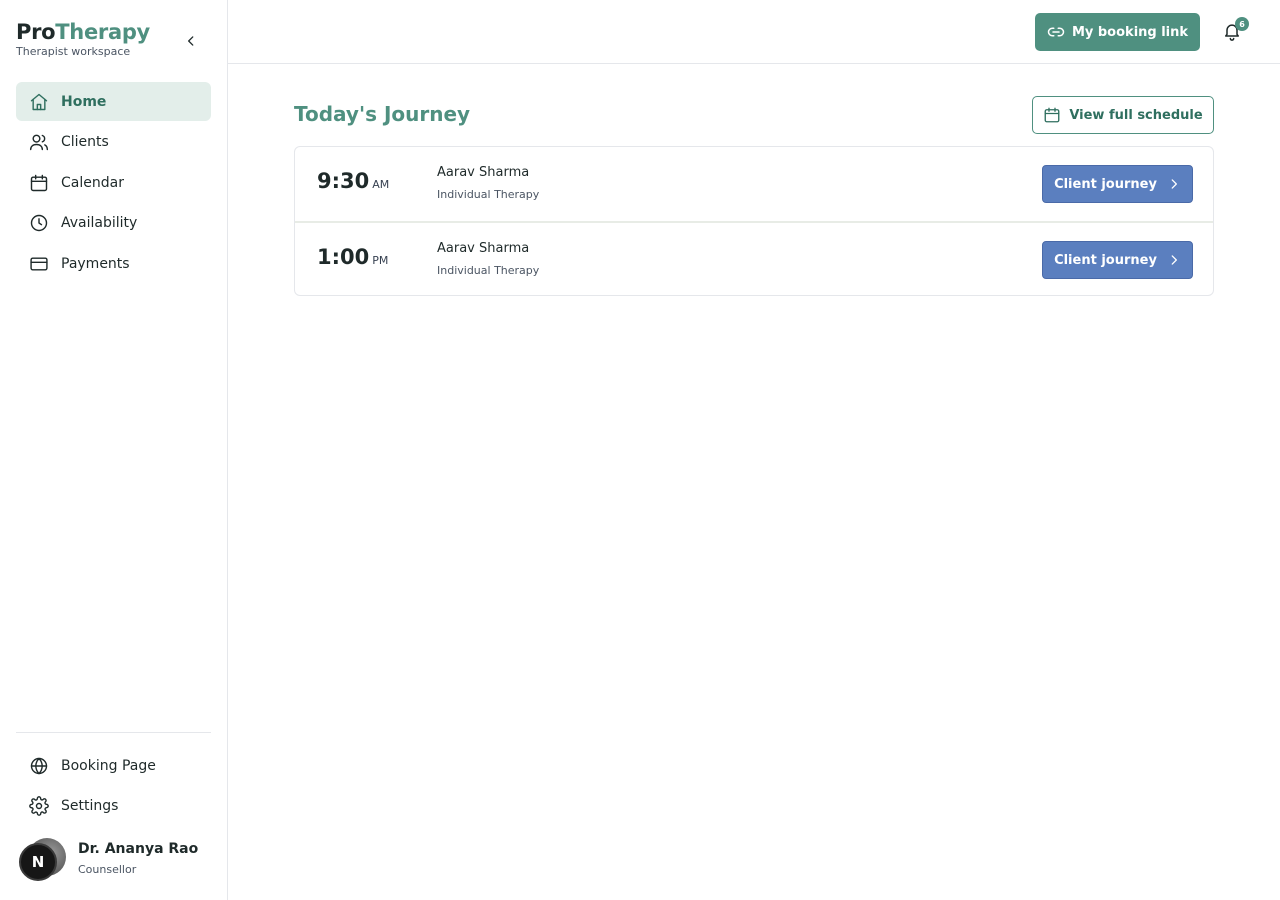 This screenshot has height=900, width=1280. Describe the element at coordinates (107, 869) in the screenshot. I see `user-role: Counsellor` at that location.